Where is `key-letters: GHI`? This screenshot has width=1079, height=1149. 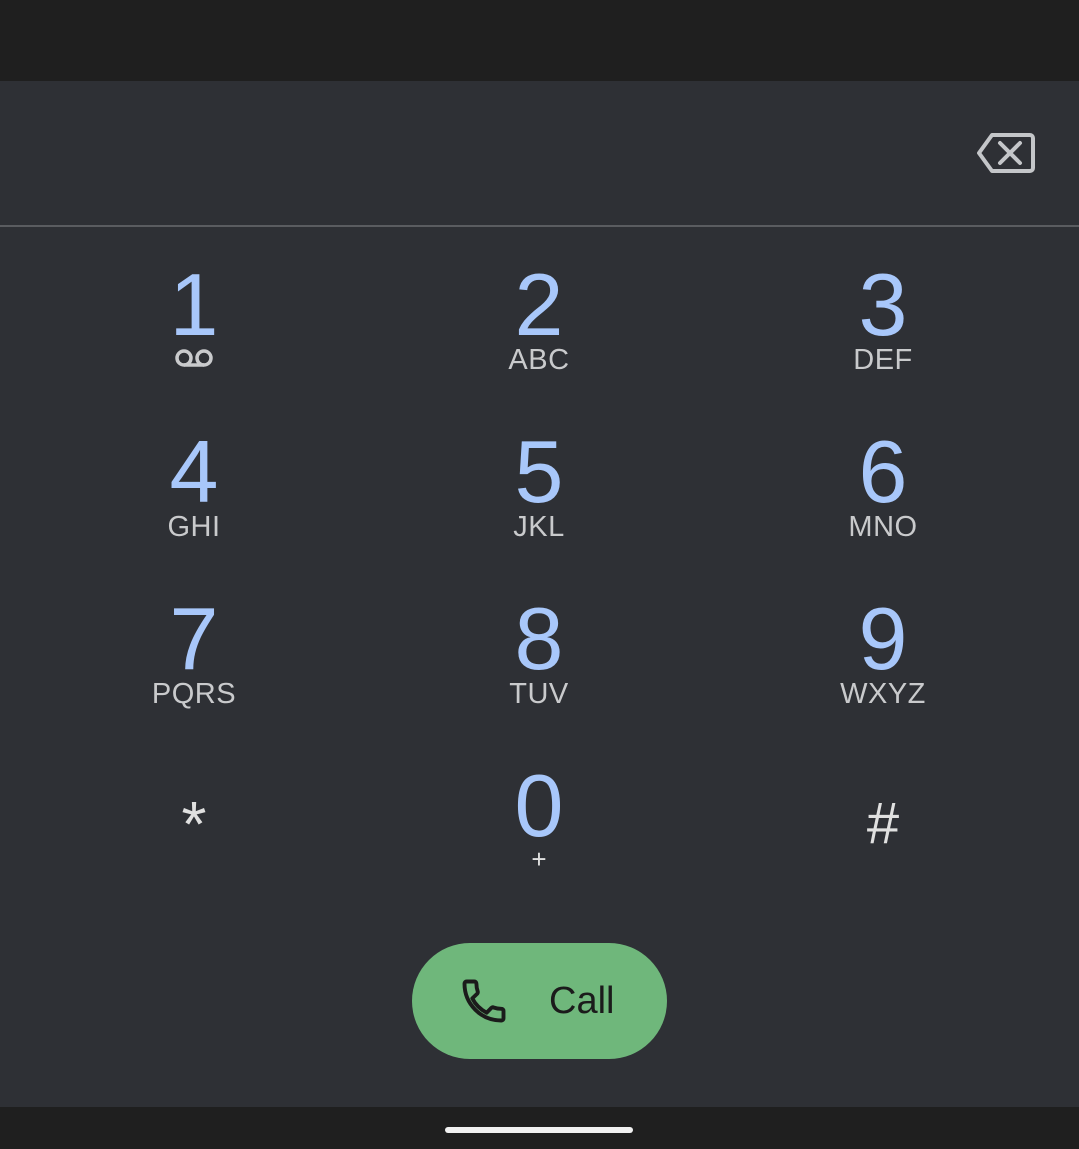 key-letters: GHI is located at coordinates (194, 527).